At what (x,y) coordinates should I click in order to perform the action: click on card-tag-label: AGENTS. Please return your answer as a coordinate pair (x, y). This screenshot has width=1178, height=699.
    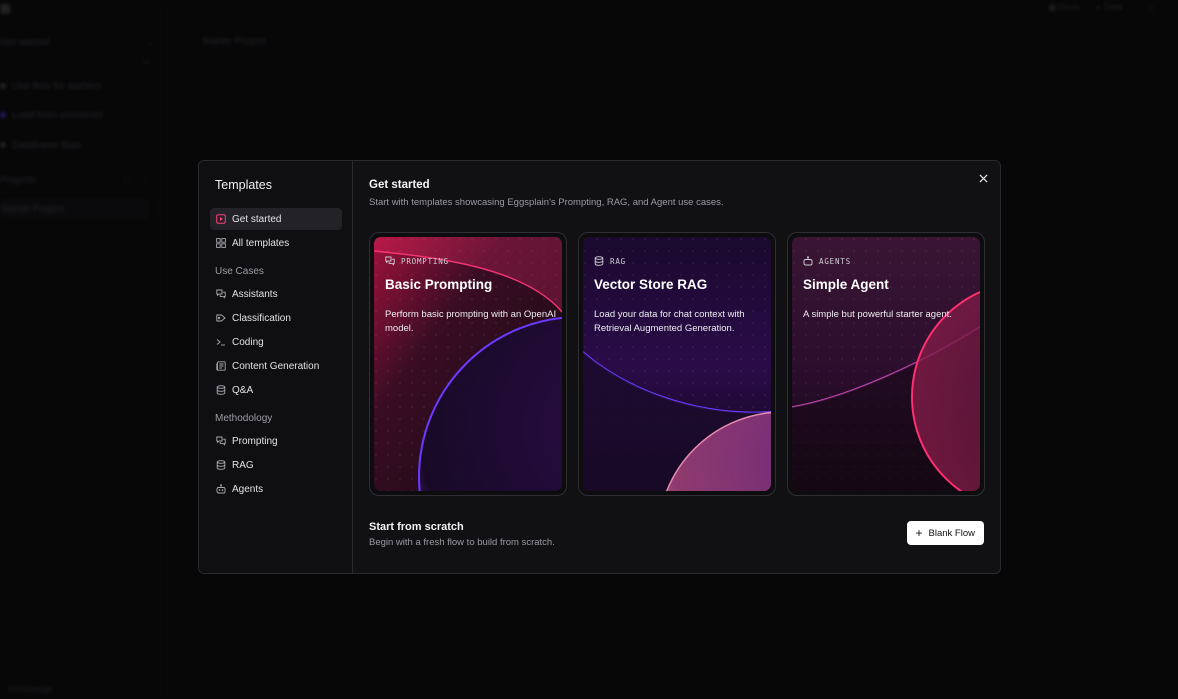
    Looking at the image, I should click on (835, 261).